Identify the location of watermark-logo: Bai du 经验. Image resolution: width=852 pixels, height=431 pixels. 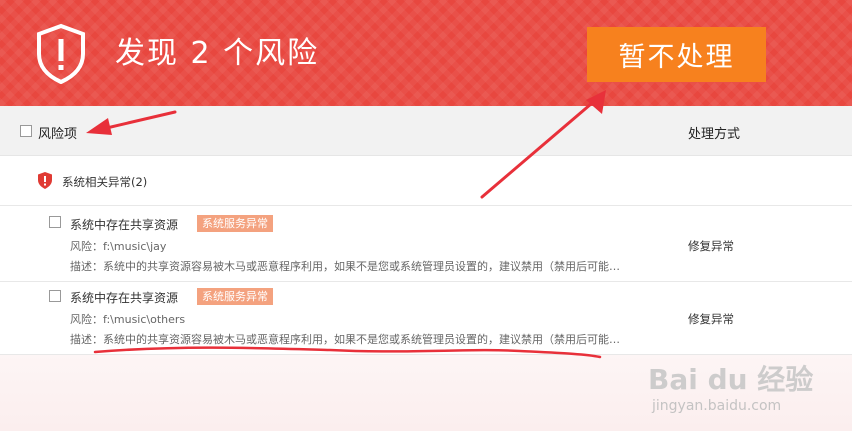
(731, 379).